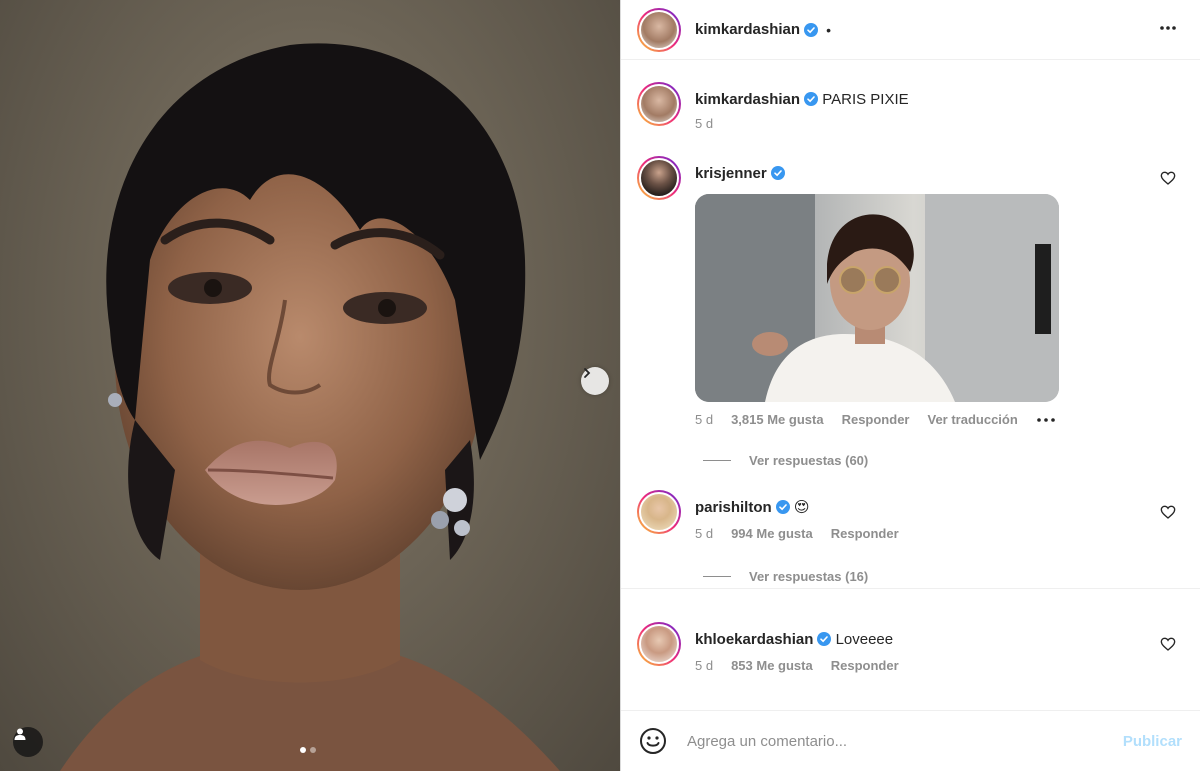 The height and width of the screenshot is (771, 1200). Describe the element at coordinates (20, 734) in the screenshot. I see `user-tag-icon` at that location.